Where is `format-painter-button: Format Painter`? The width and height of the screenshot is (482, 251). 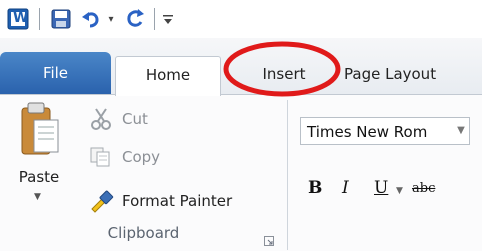 format-painter-button: Format Painter is located at coordinates (160, 201).